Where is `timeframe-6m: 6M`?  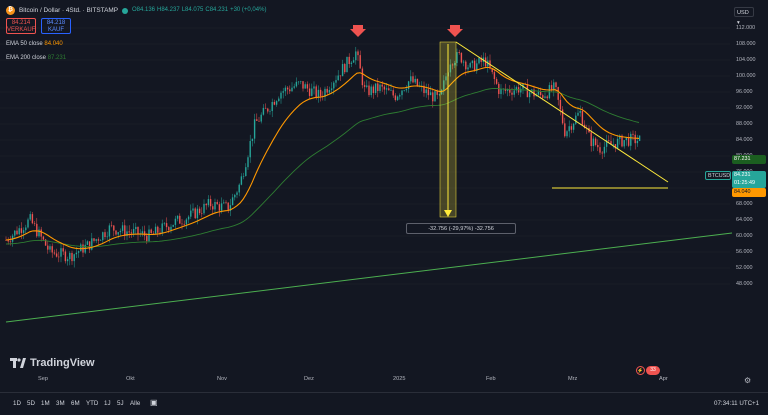
timeframe-6m: 6M is located at coordinates (75, 403).